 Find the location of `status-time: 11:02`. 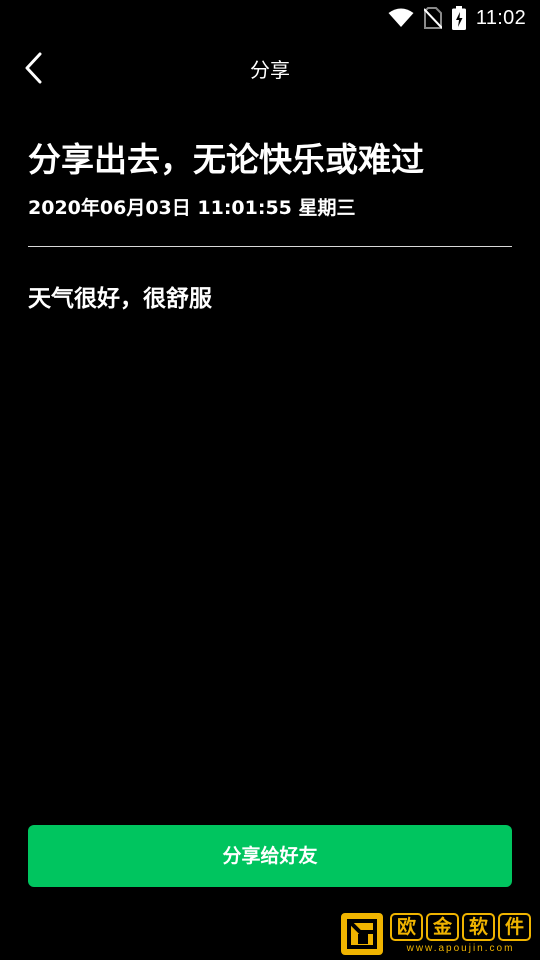

status-time: 11:02 is located at coordinates (500, 17).